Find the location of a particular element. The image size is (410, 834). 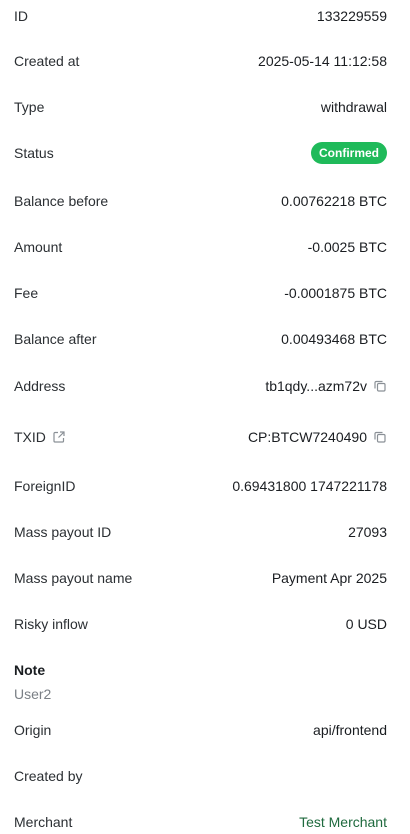

row-txid: TXID CP:BTCW7240490 is located at coordinates (200, 437).